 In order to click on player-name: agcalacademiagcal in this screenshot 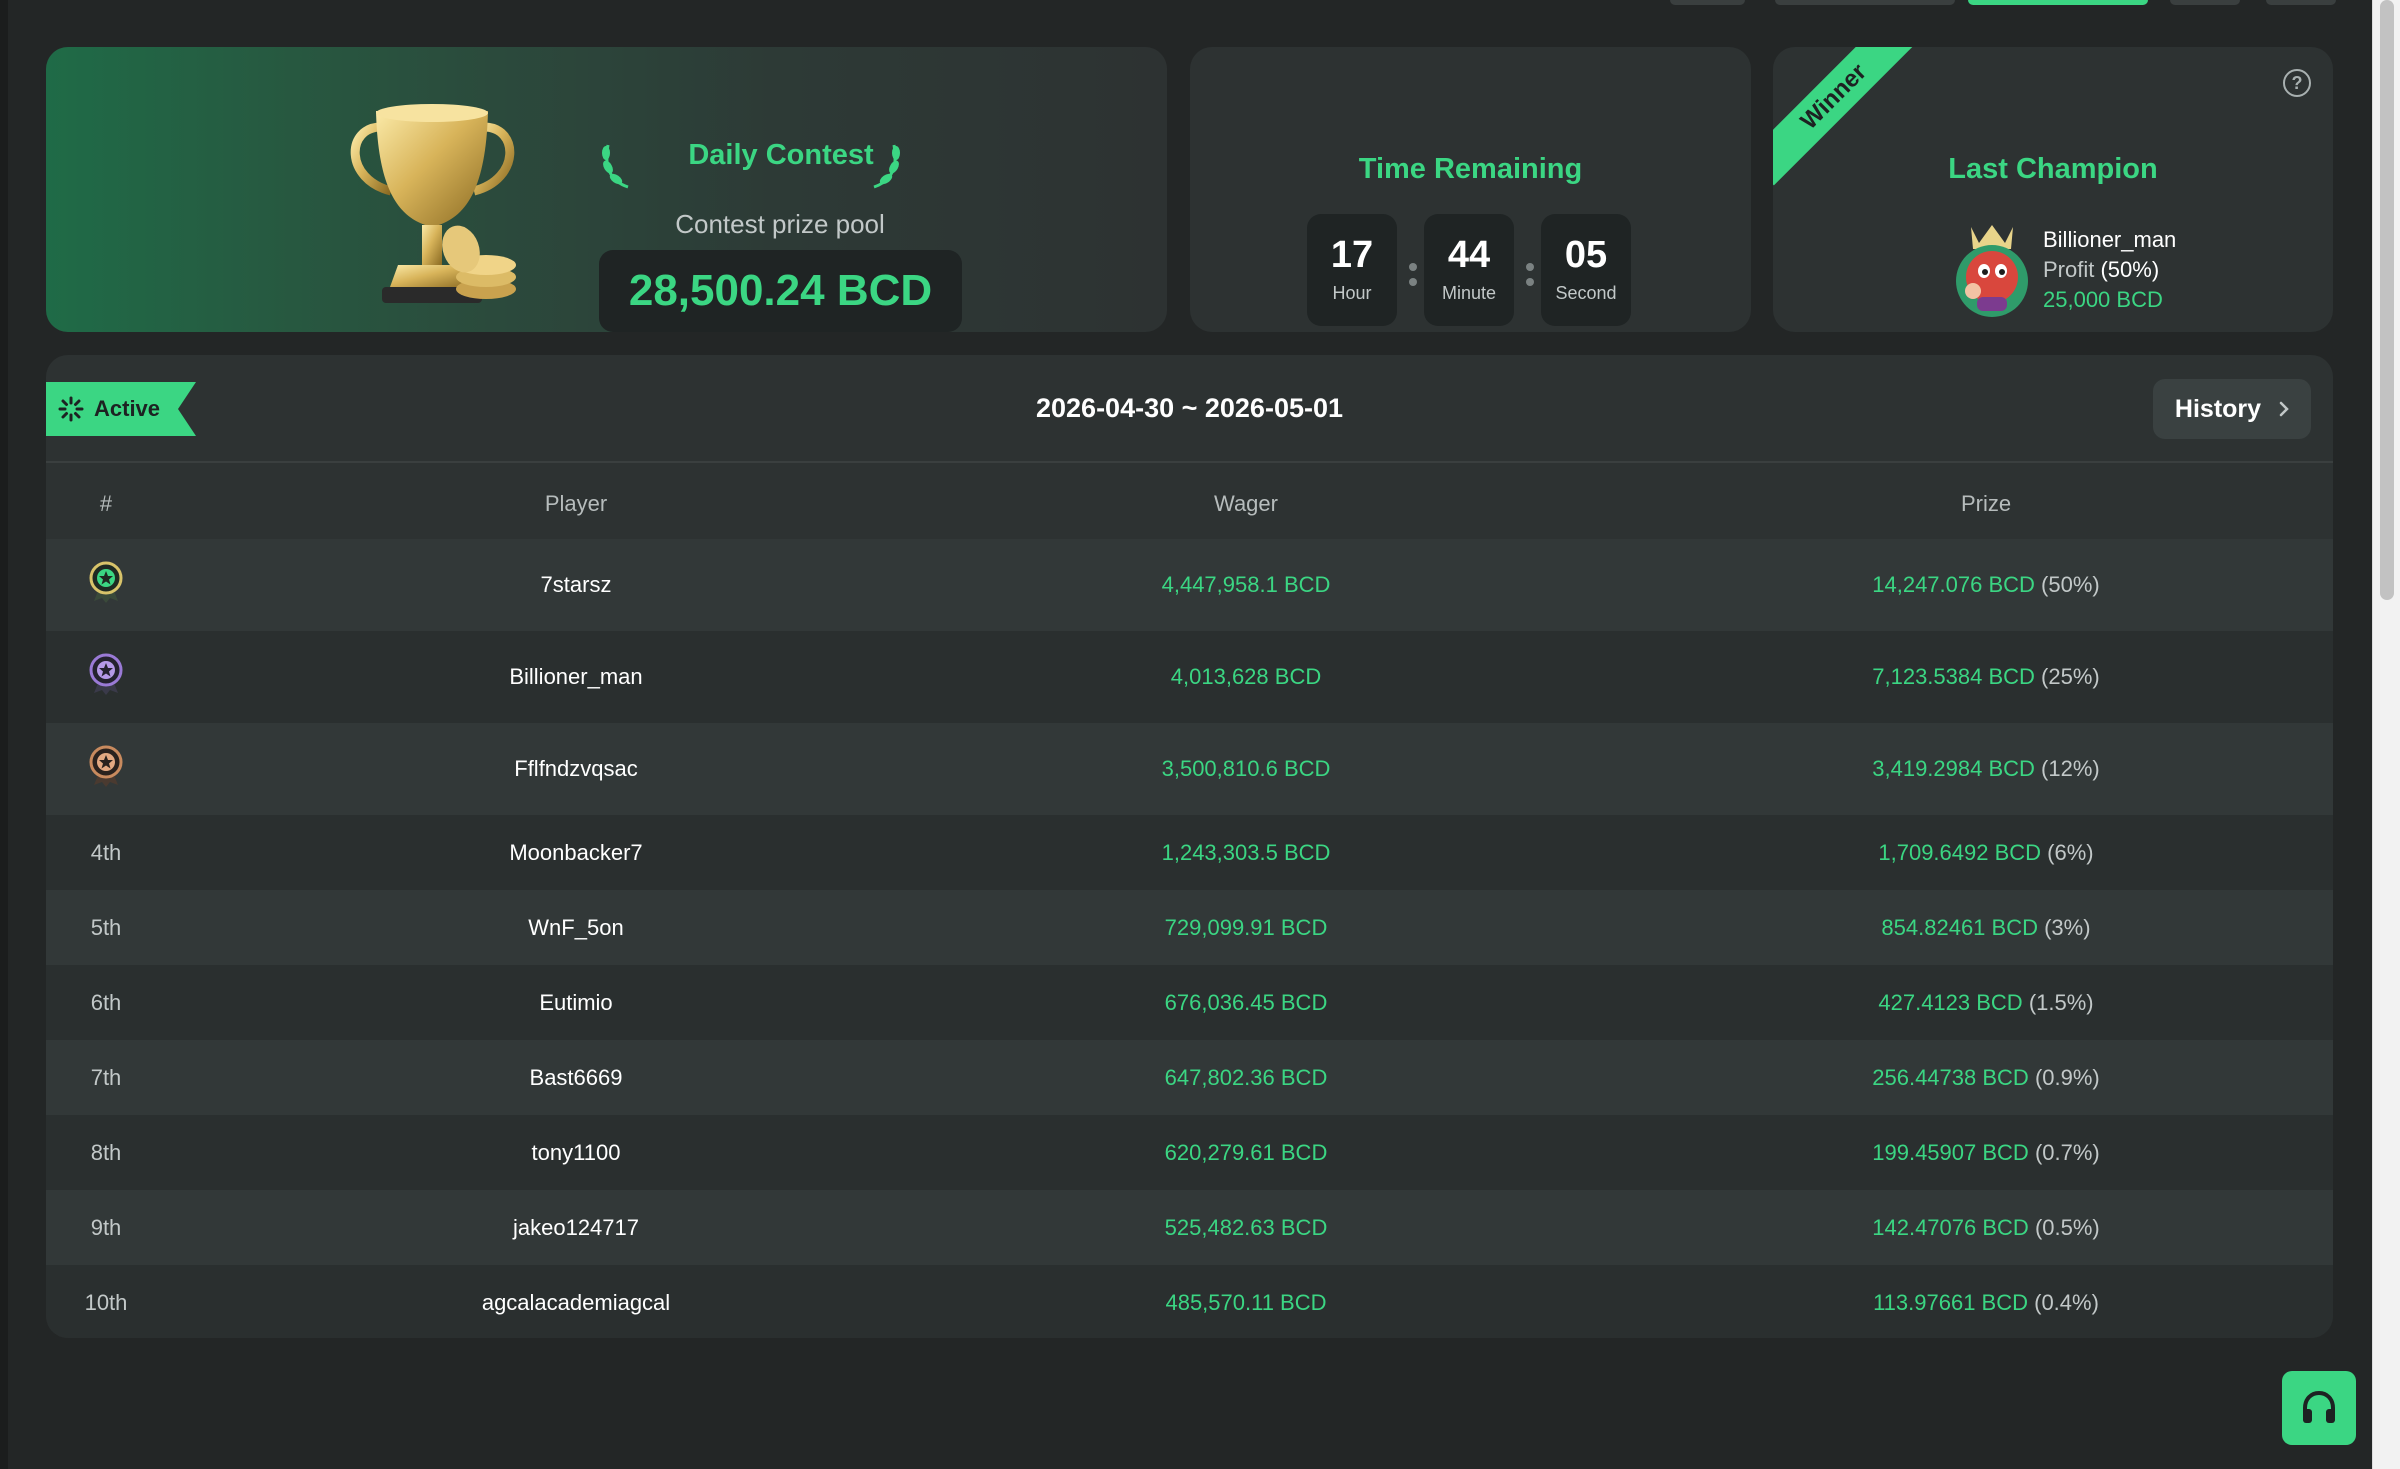, I will do `click(576, 1303)`.